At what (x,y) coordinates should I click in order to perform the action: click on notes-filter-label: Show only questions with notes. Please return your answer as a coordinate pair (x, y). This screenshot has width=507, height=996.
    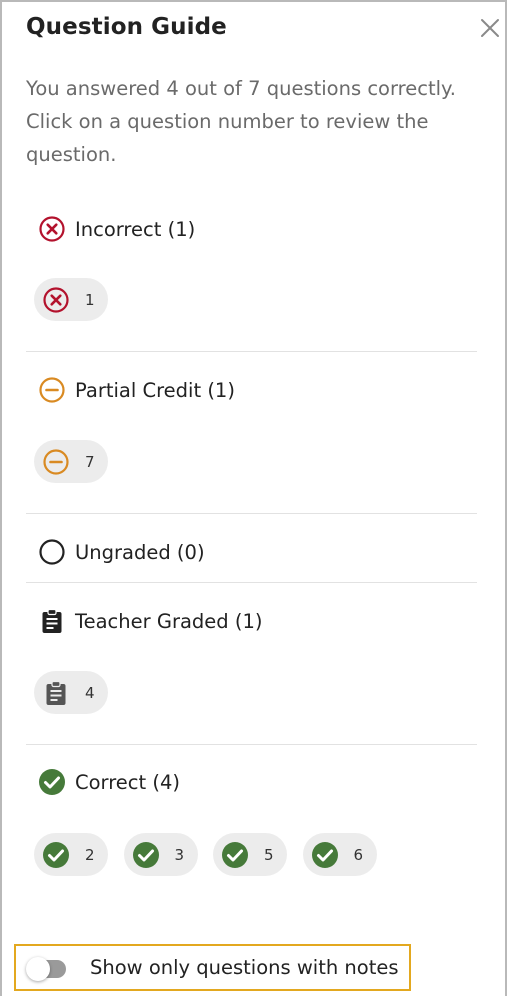
    Looking at the image, I should click on (244, 967).